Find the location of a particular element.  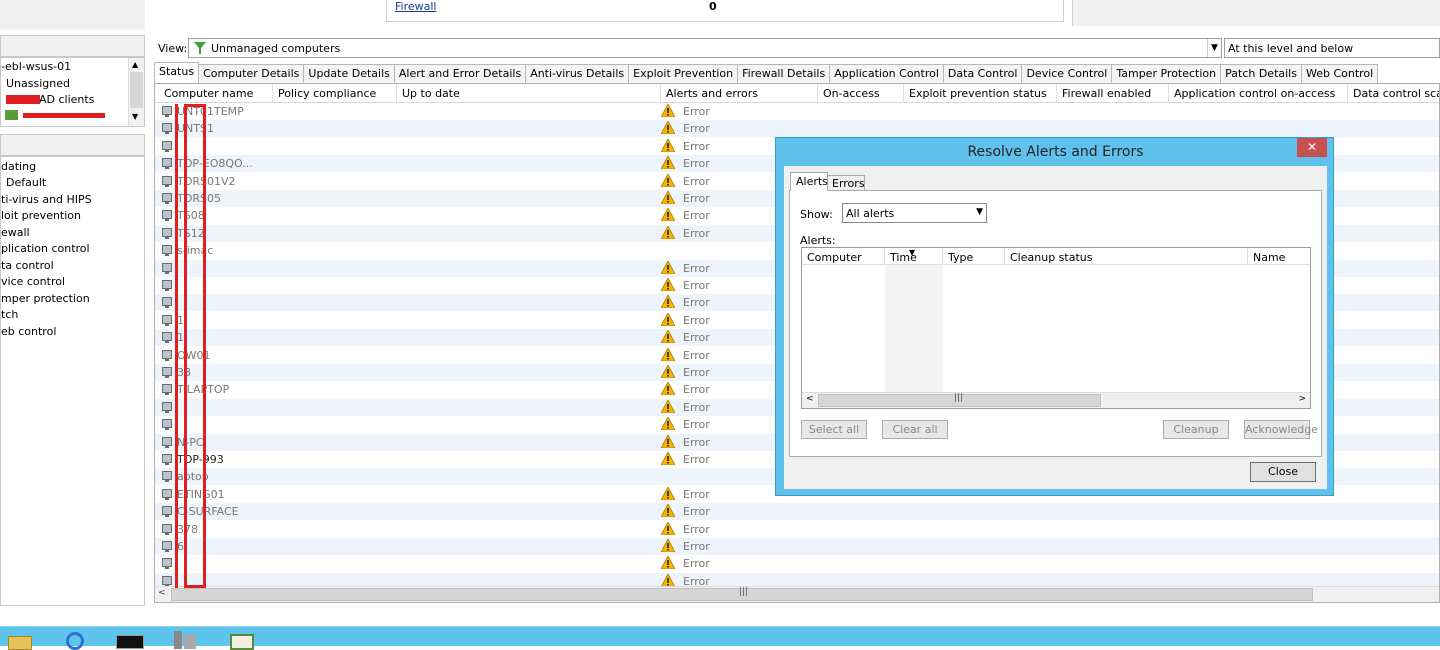

close-button: Close is located at coordinates (1283, 472).